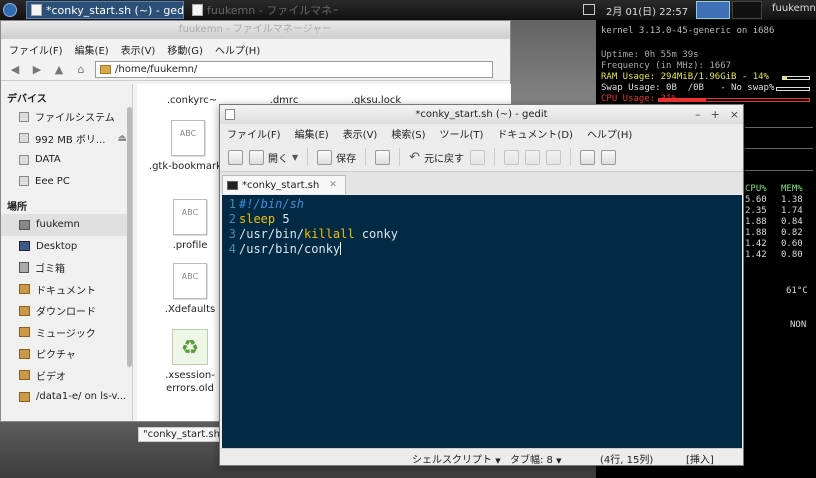 The image size is (816, 478). I want to click on document-tab: *conky_start.sh ✕, so click(284, 184).